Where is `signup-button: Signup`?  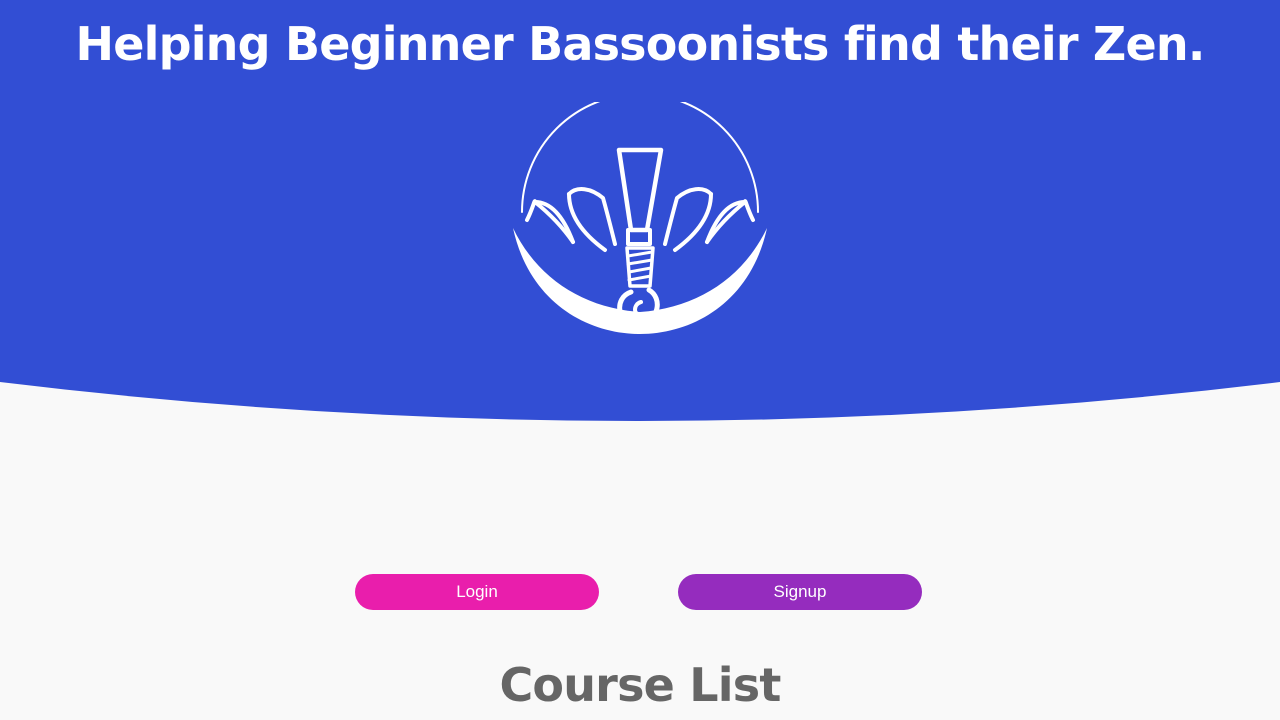
signup-button: Signup is located at coordinates (800, 592).